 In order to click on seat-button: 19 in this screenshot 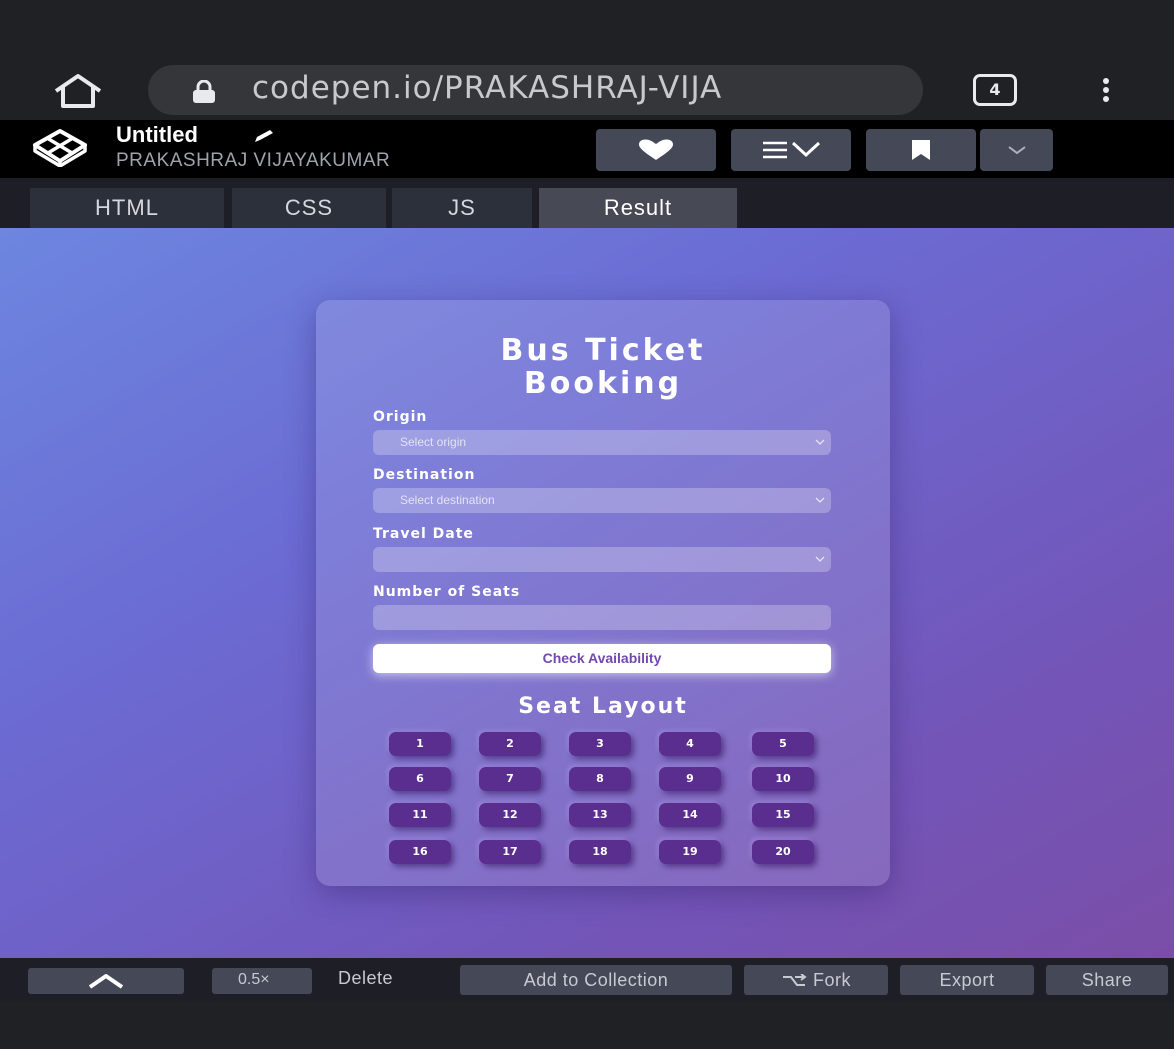, I will do `click(690, 852)`.